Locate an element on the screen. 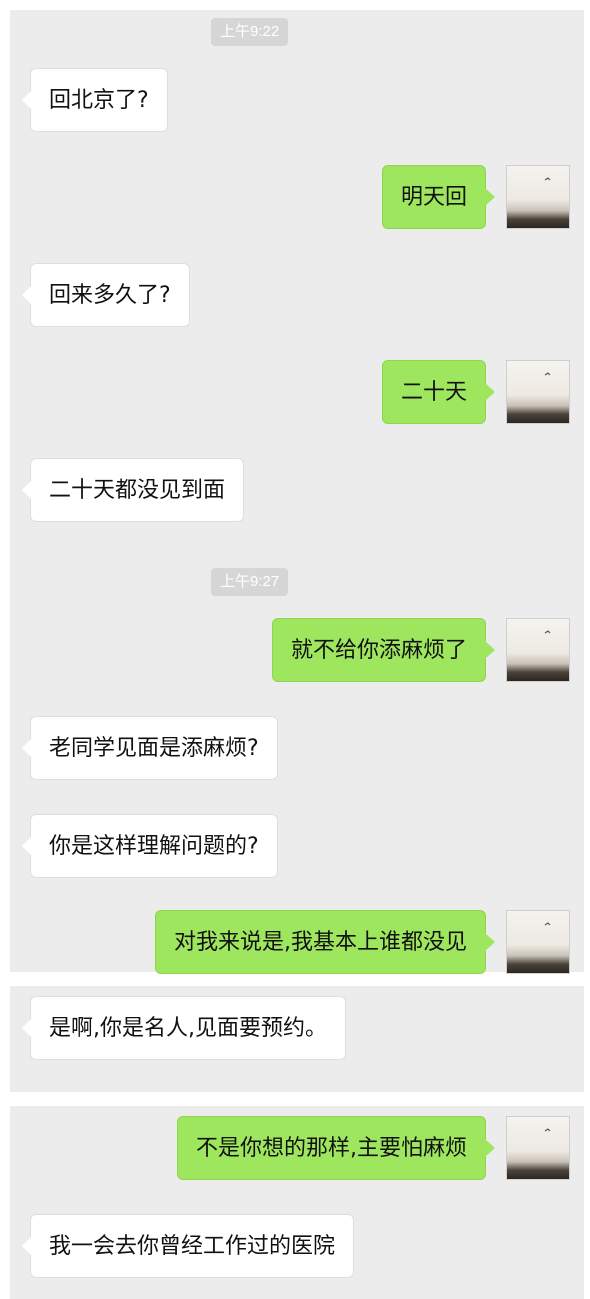 The width and height of the screenshot is (590, 1299). message-incoming: 老同学见面是添麻烦? is located at coordinates (297, 748).